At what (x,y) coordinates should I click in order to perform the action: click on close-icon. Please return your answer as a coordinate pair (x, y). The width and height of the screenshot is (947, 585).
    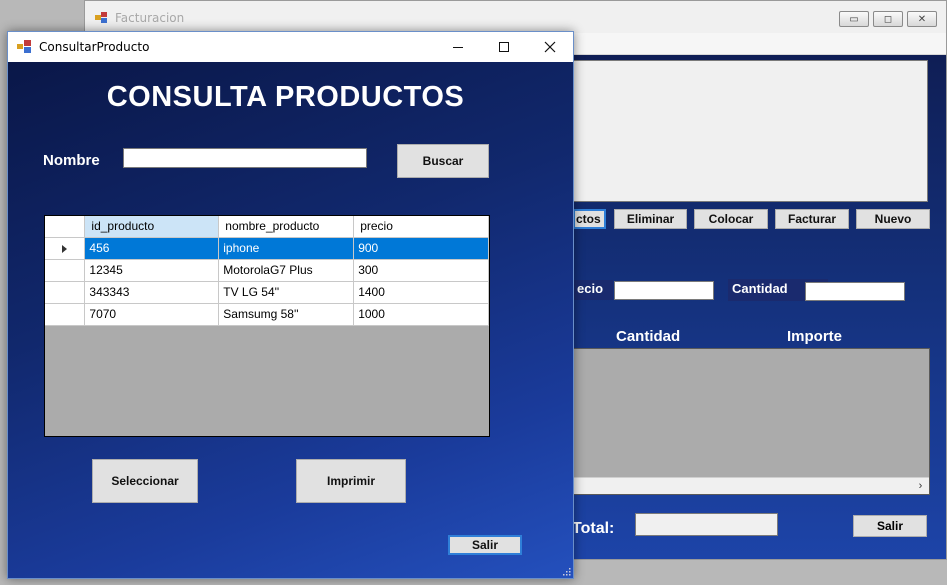
    Looking at the image, I should click on (550, 47).